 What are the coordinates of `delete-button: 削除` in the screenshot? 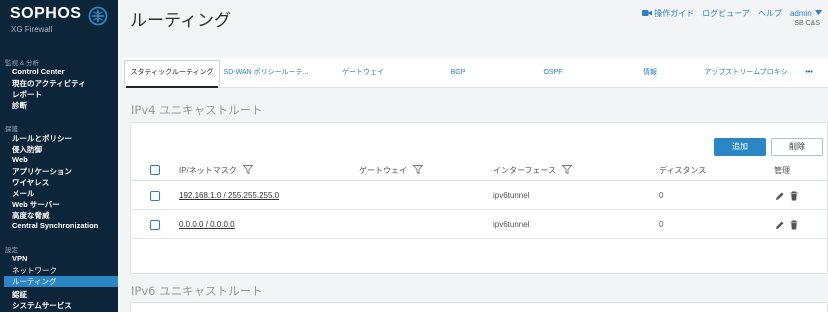 It's located at (797, 147).